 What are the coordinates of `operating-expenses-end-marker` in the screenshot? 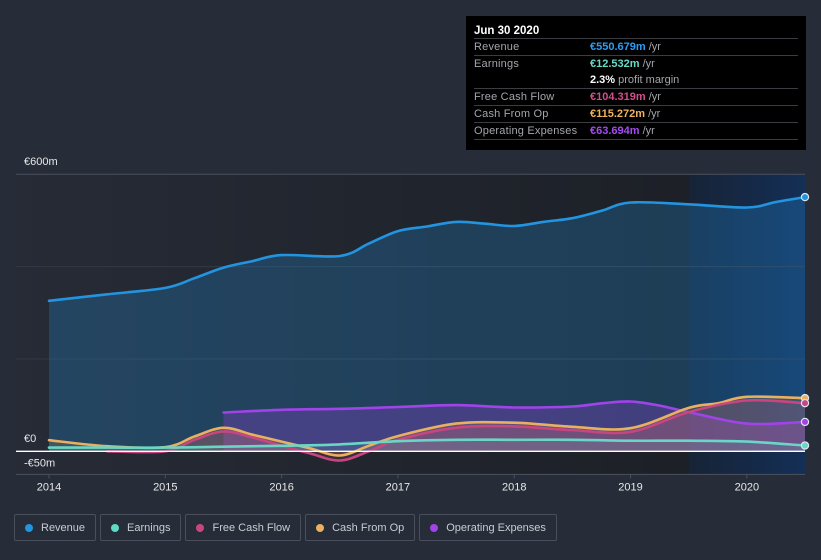 It's located at (805, 422).